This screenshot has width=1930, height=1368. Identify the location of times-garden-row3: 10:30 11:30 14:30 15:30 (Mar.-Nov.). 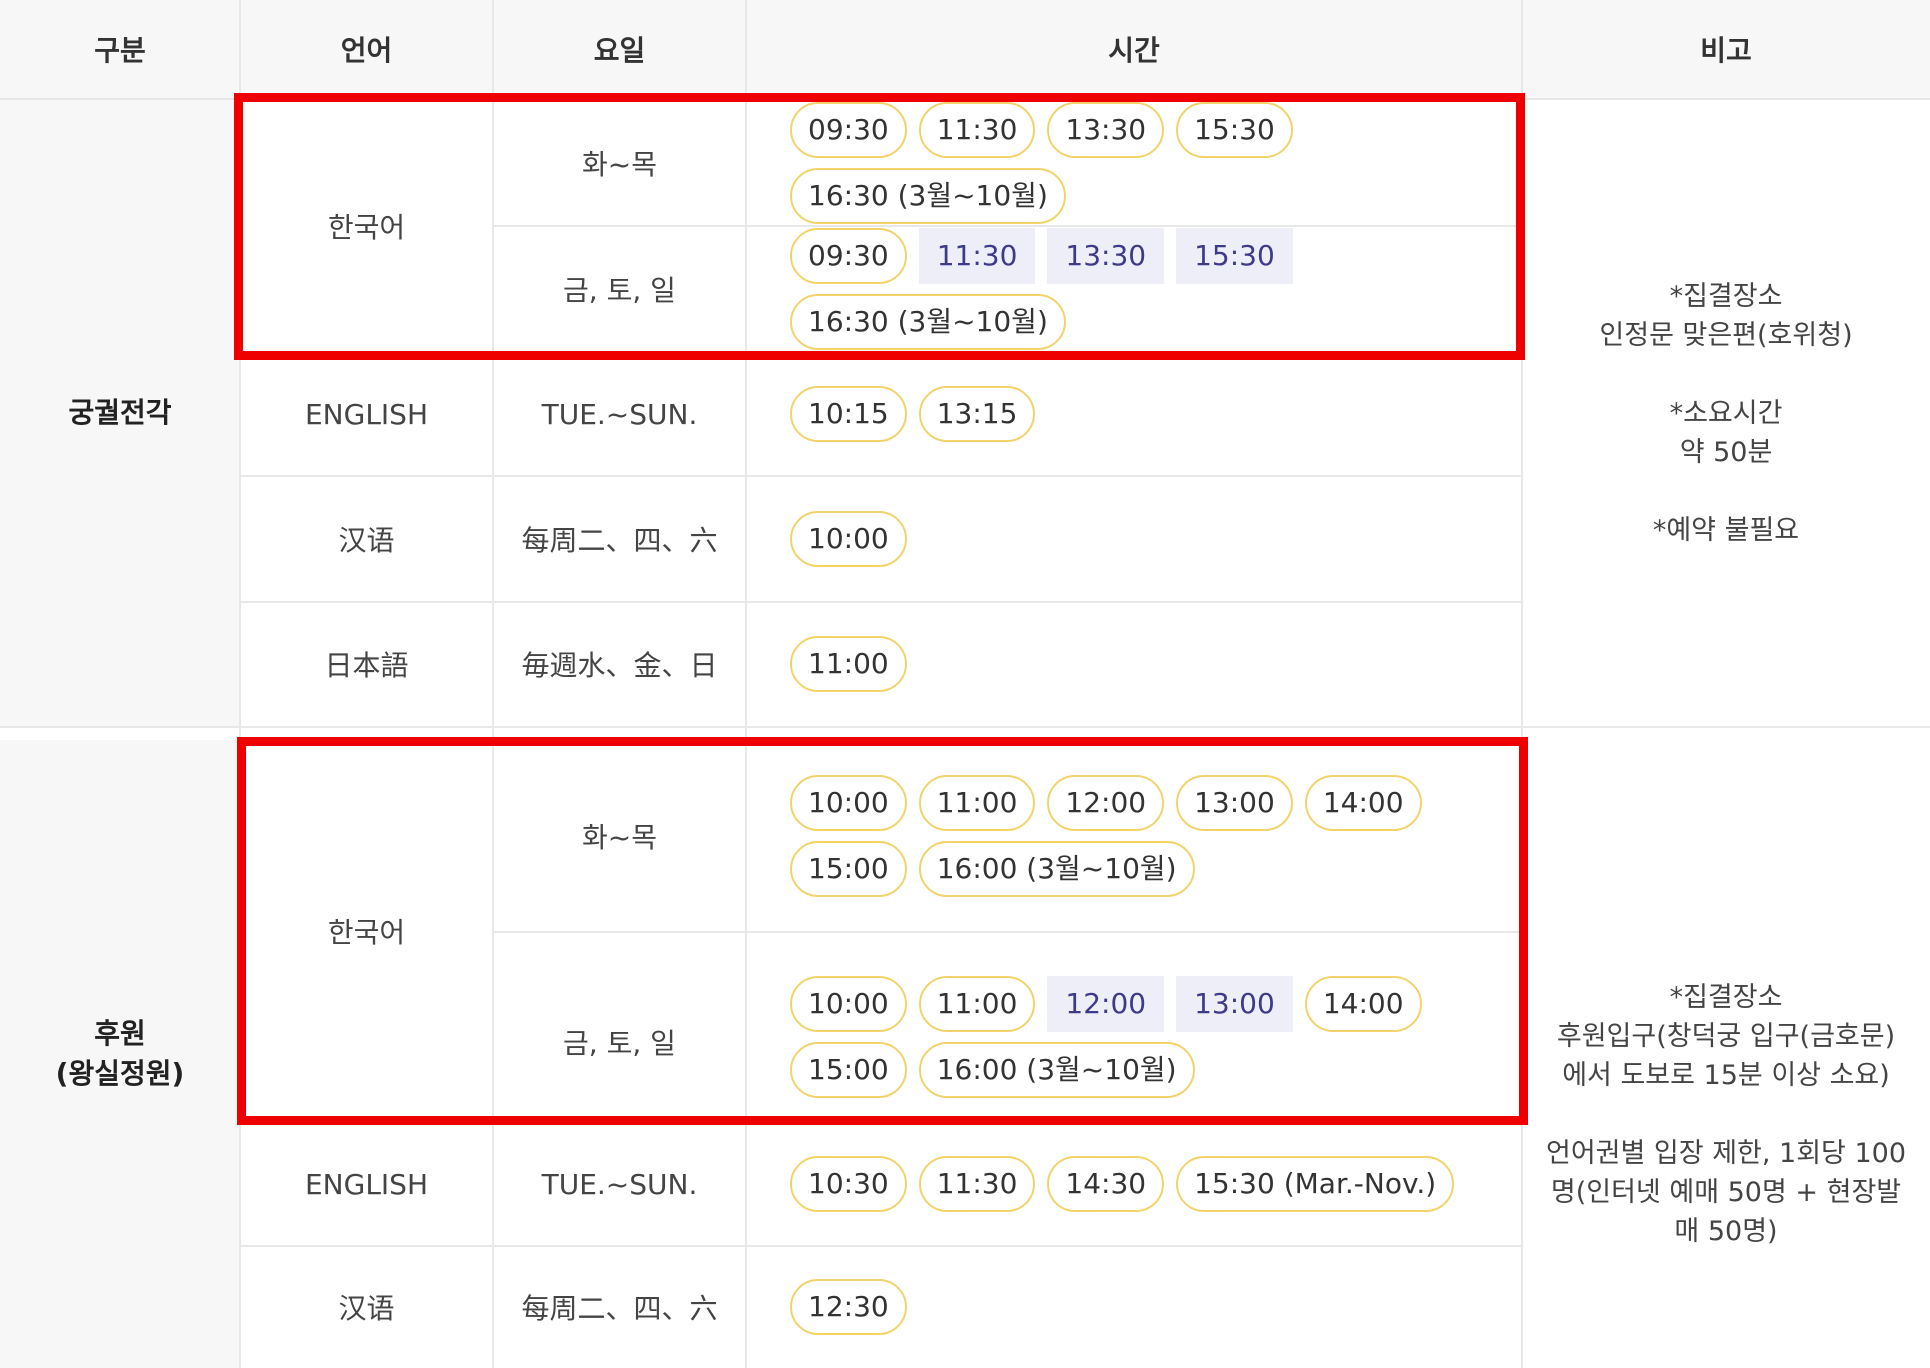
(1134, 1184).